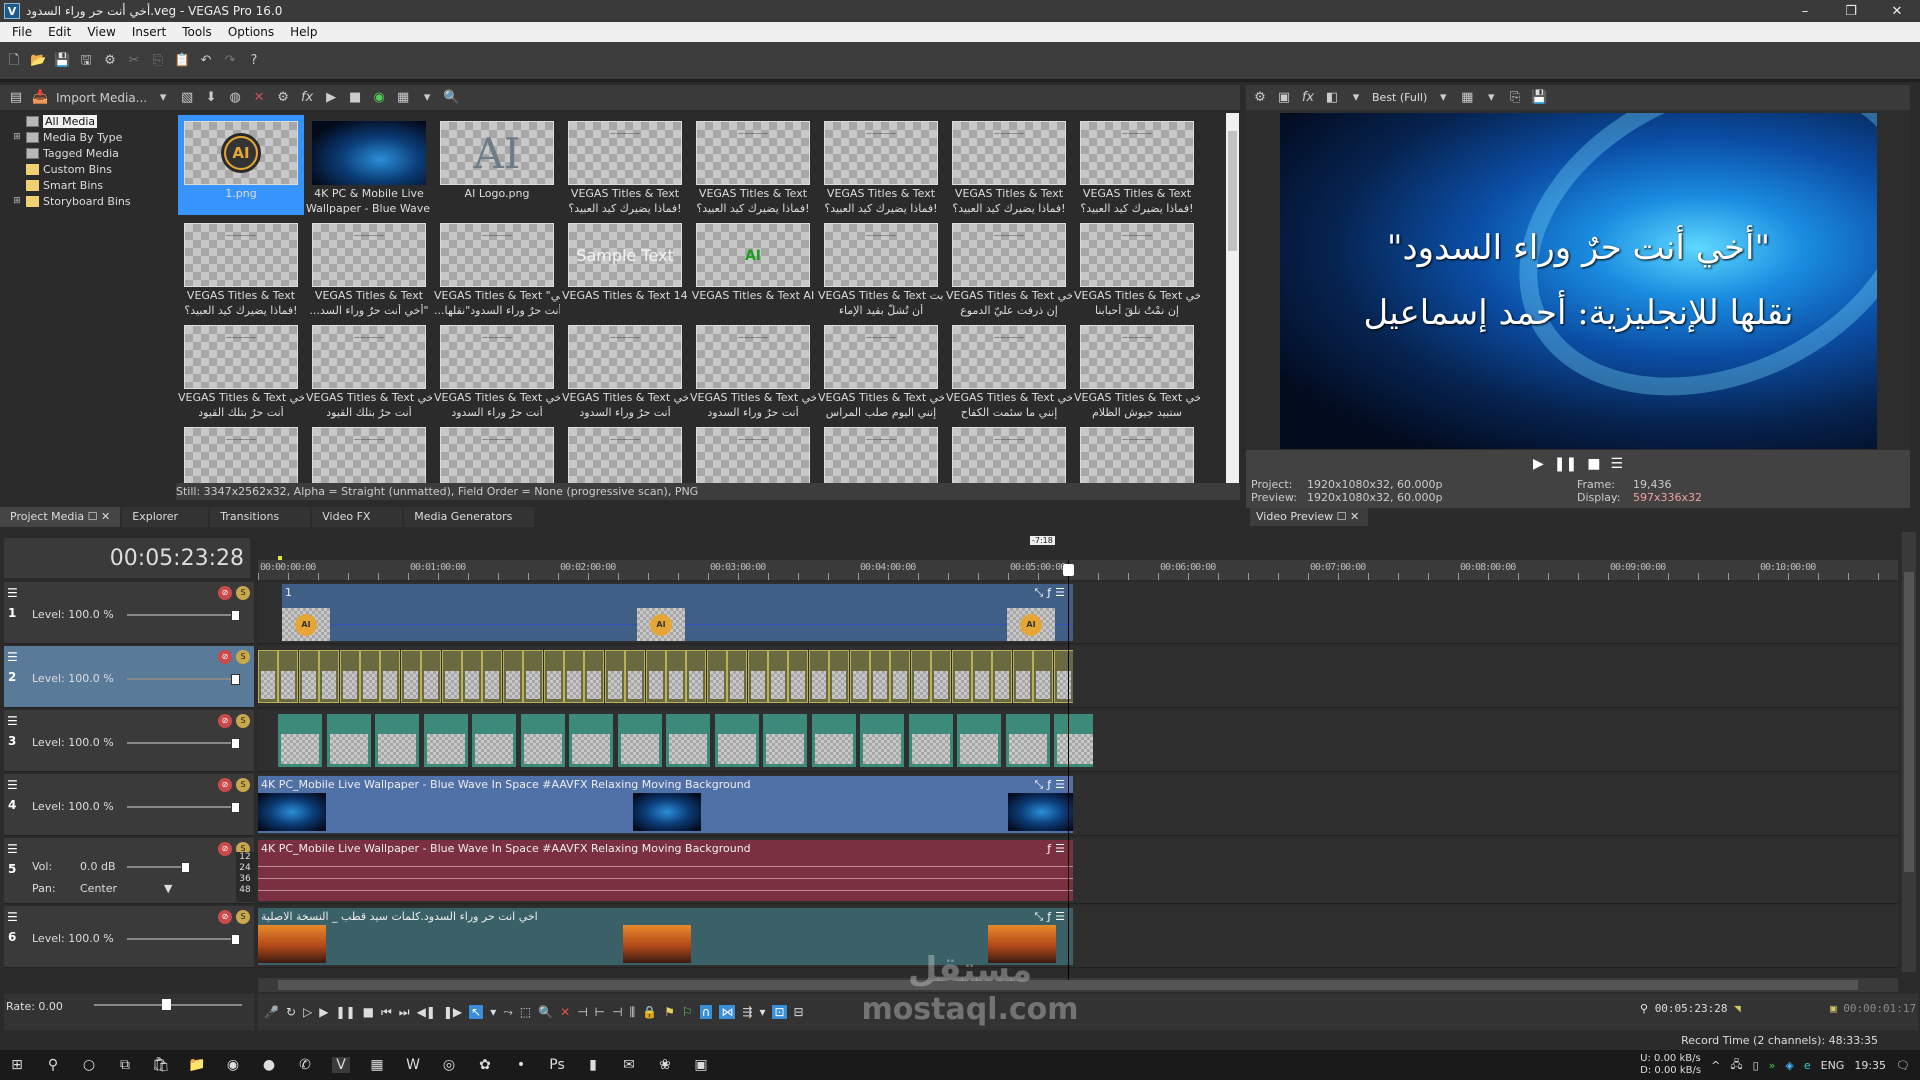 This screenshot has width=1920, height=1080. I want to click on preview-quality-select: Best (Full), so click(1399, 97).